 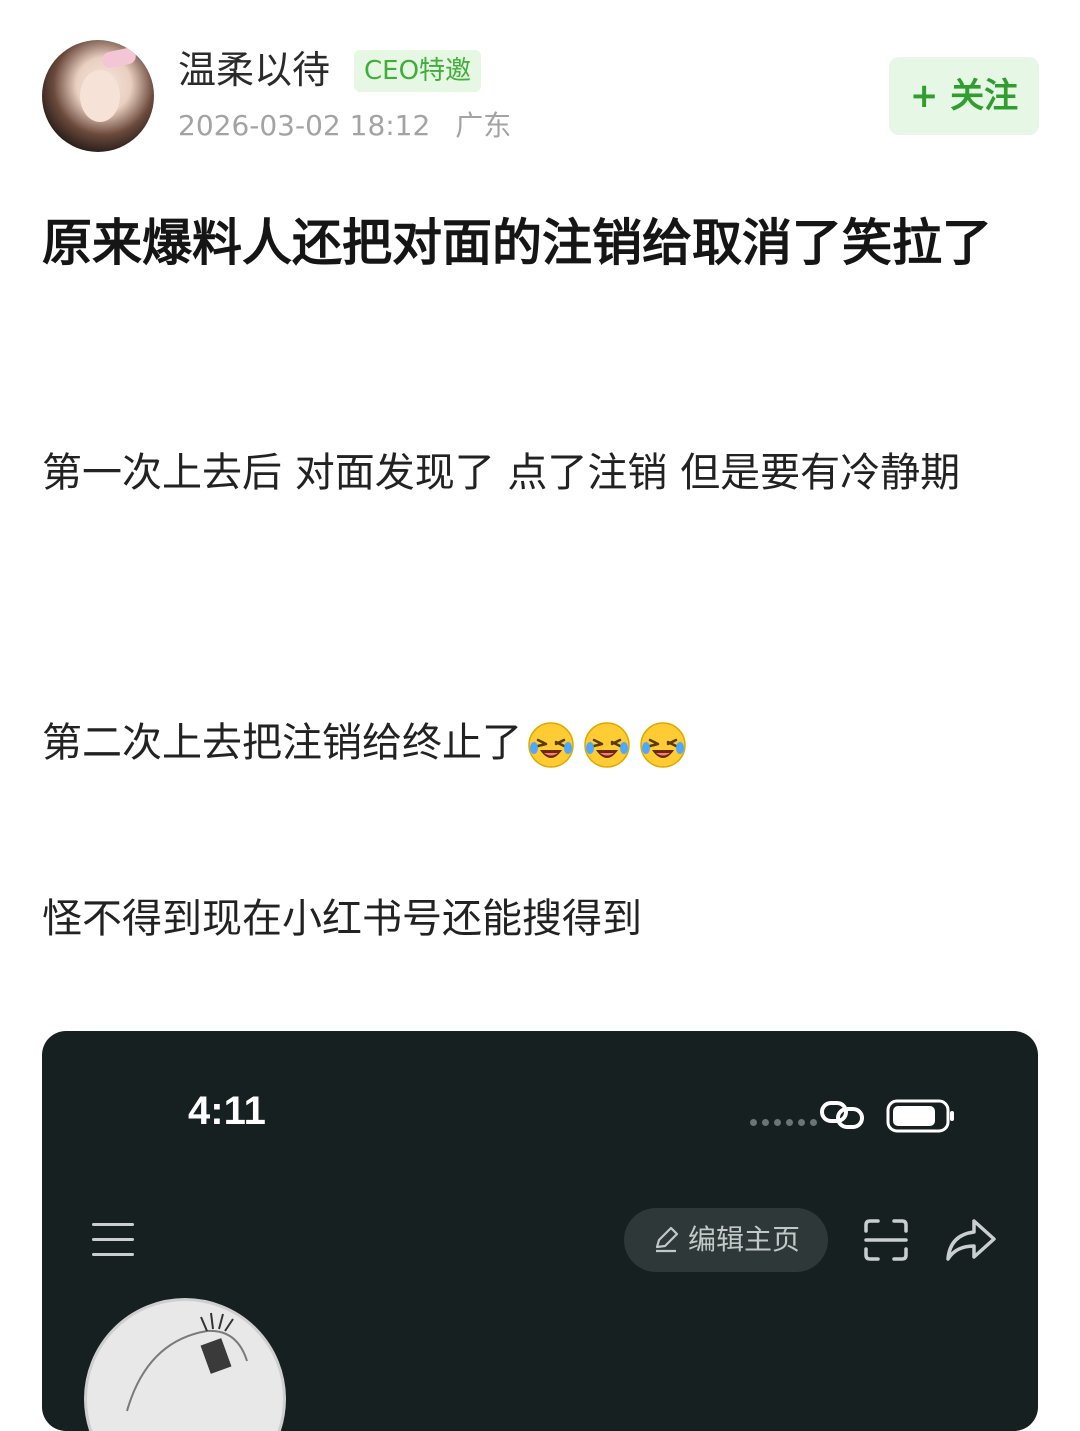 What do you see at coordinates (113, 1240) in the screenshot?
I see `menu-icon` at bounding box center [113, 1240].